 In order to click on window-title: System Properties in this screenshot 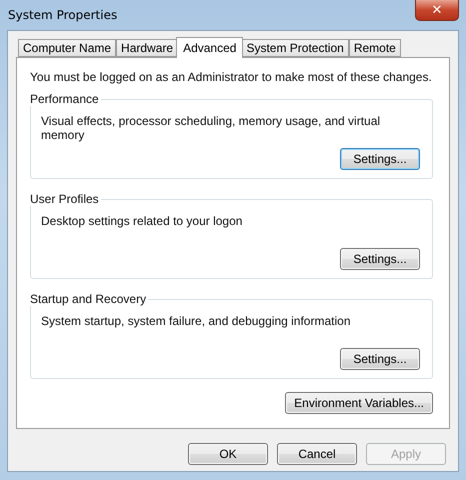, I will do `click(62, 15)`.